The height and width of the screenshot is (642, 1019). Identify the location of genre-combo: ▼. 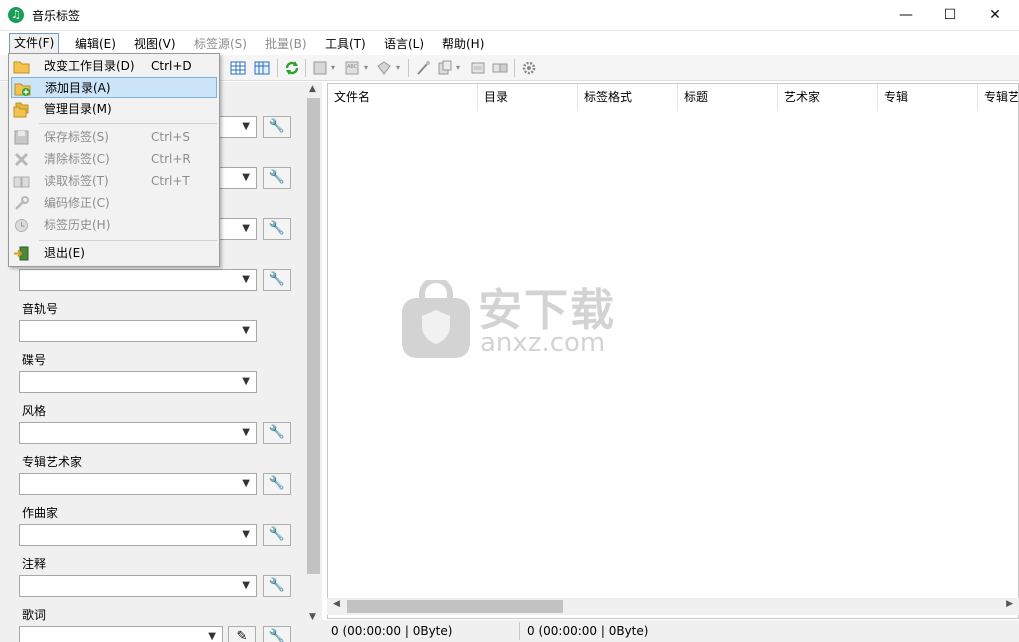
(138, 433).